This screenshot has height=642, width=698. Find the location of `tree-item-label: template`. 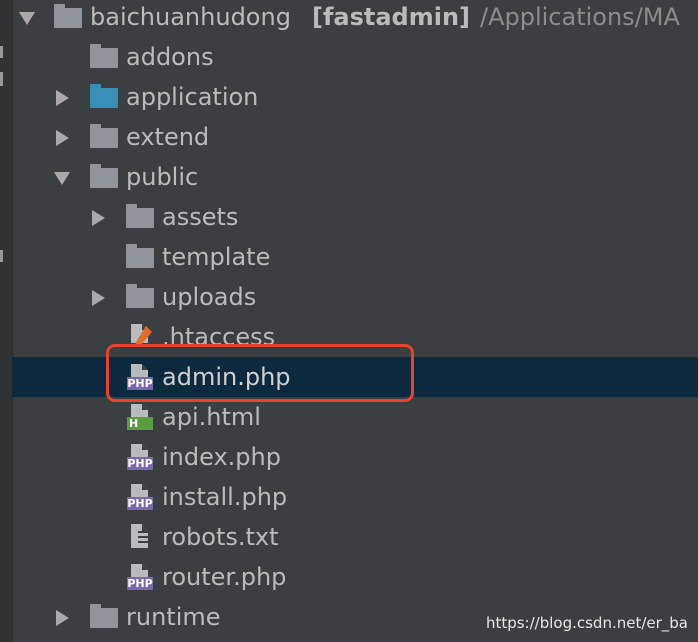

tree-item-label: template is located at coordinates (216, 257).